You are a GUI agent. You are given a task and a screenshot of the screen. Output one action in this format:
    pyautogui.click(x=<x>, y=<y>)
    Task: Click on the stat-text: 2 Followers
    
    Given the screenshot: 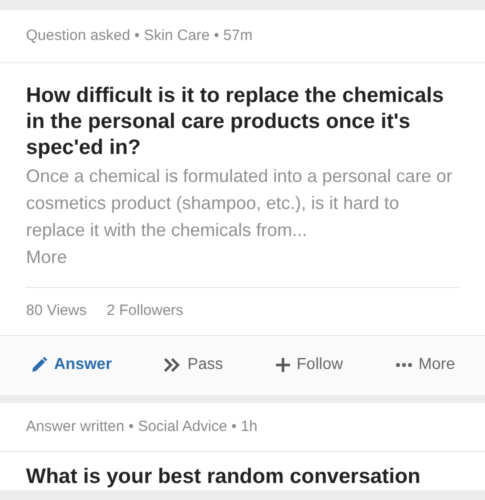 What is the action you would take?
    pyautogui.click(x=145, y=311)
    